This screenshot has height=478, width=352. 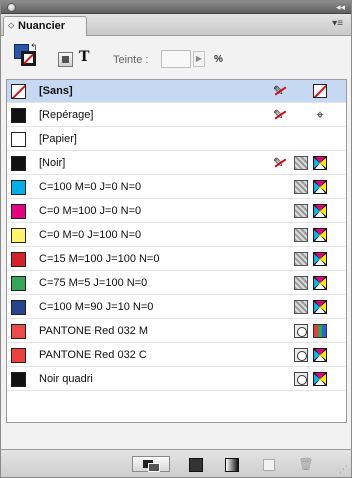 I want to click on swatch-name: PANTONE Red 032 M, so click(x=94, y=331).